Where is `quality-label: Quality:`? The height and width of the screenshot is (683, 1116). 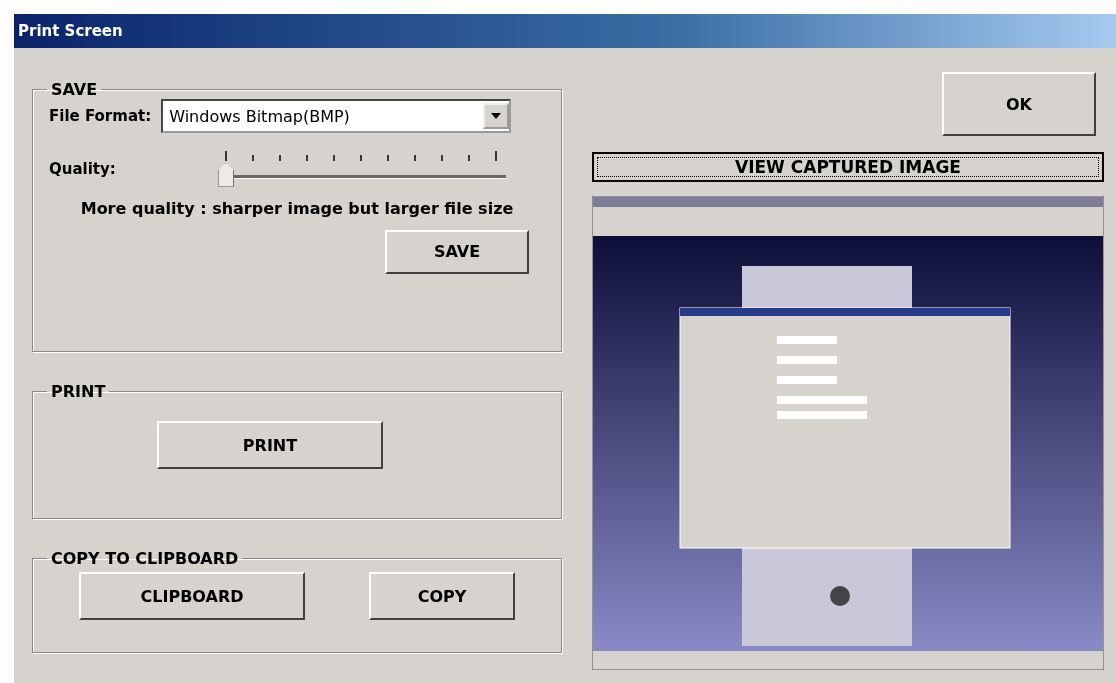
quality-label: Quality: is located at coordinates (82, 169).